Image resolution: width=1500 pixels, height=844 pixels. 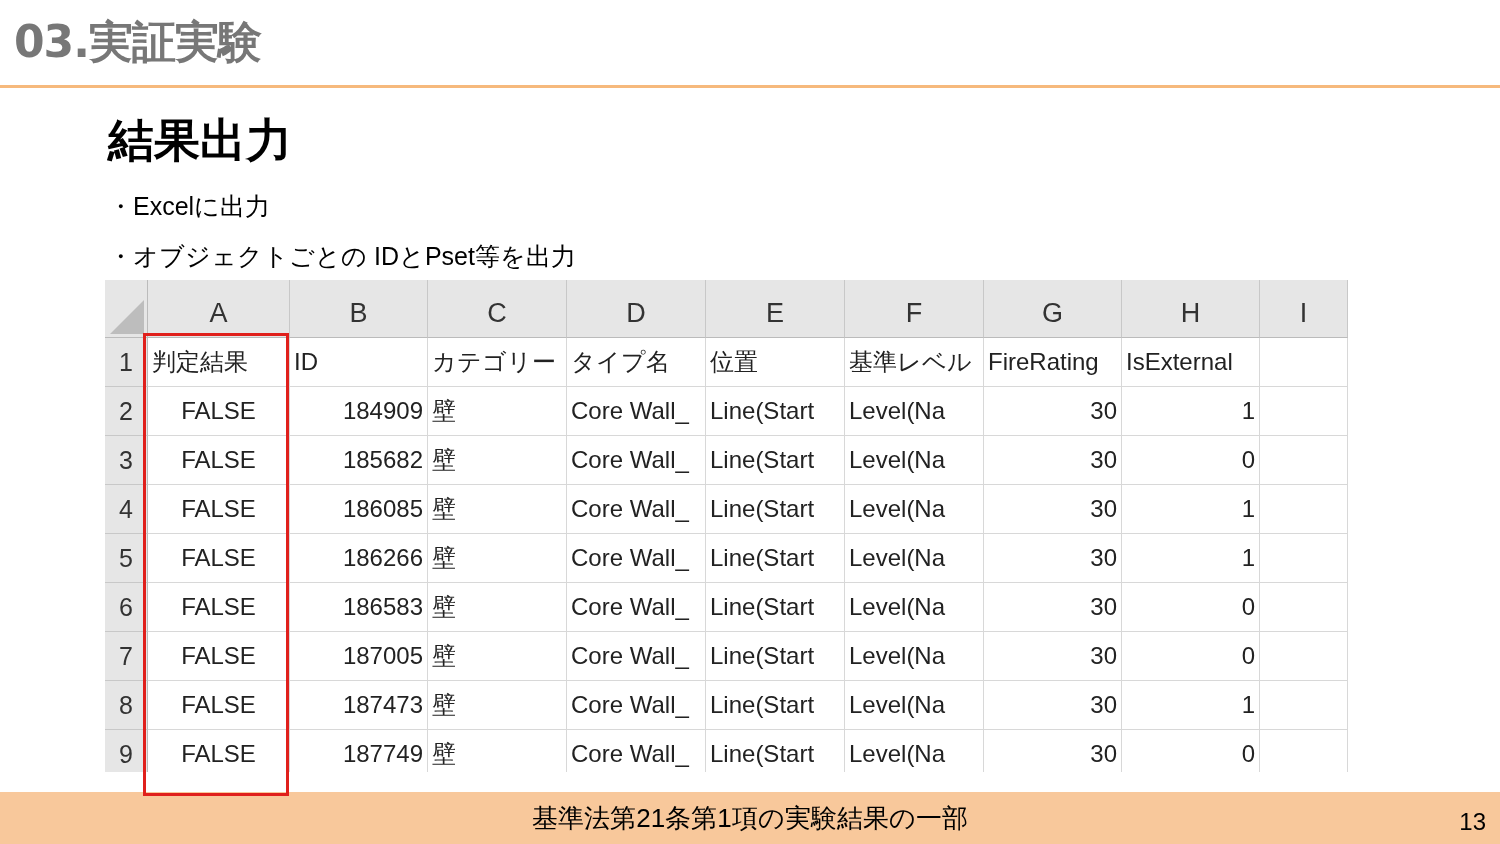 I want to click on table-cell: 判定結果, so click(x=219, y=362).